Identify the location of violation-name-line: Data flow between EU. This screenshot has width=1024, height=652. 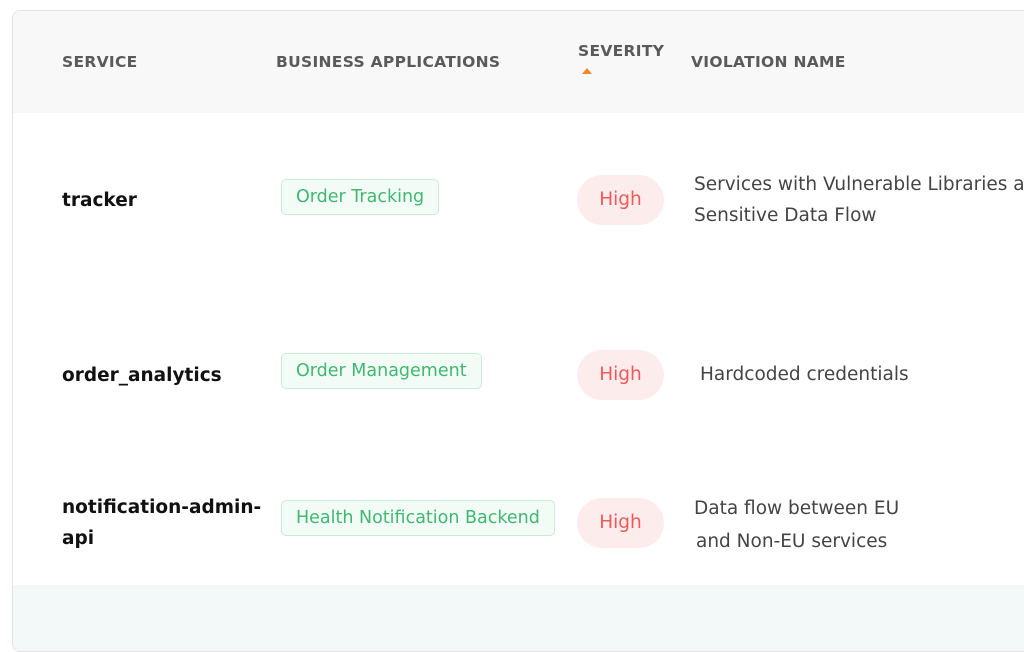
(797, 508).